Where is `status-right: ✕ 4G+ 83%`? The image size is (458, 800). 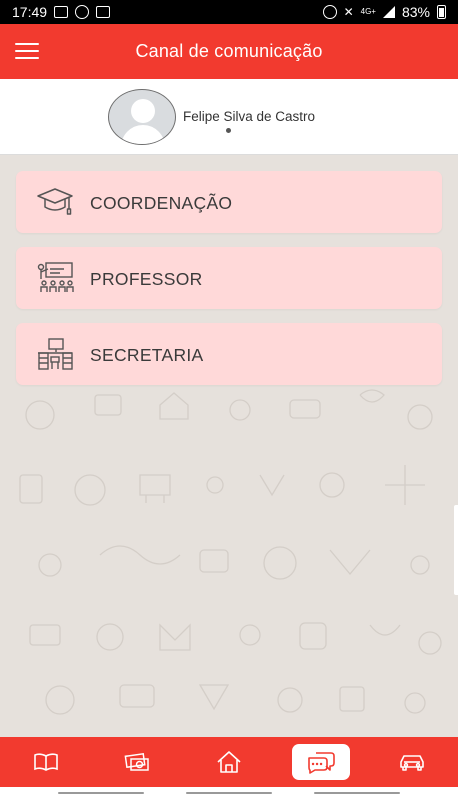
status-right: ✕ 4G+ 83% is located at coordinates (384, 12).